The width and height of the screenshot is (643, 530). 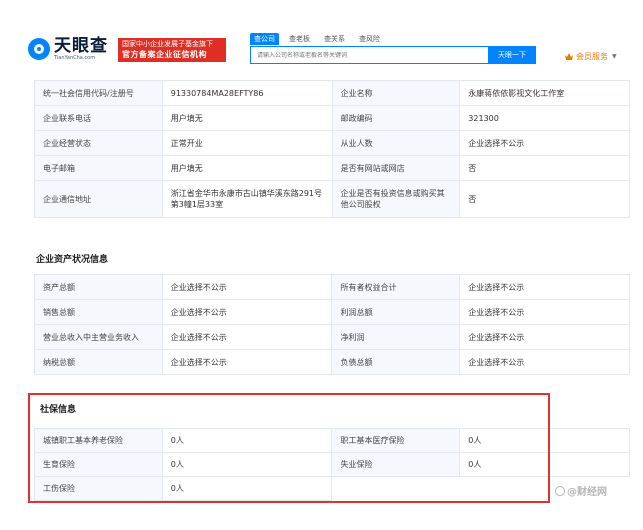 What do you see at coordinates (98, 362) in the screenshot?
I see `field-label: 纳税总额` at bounding box center [98, 362].